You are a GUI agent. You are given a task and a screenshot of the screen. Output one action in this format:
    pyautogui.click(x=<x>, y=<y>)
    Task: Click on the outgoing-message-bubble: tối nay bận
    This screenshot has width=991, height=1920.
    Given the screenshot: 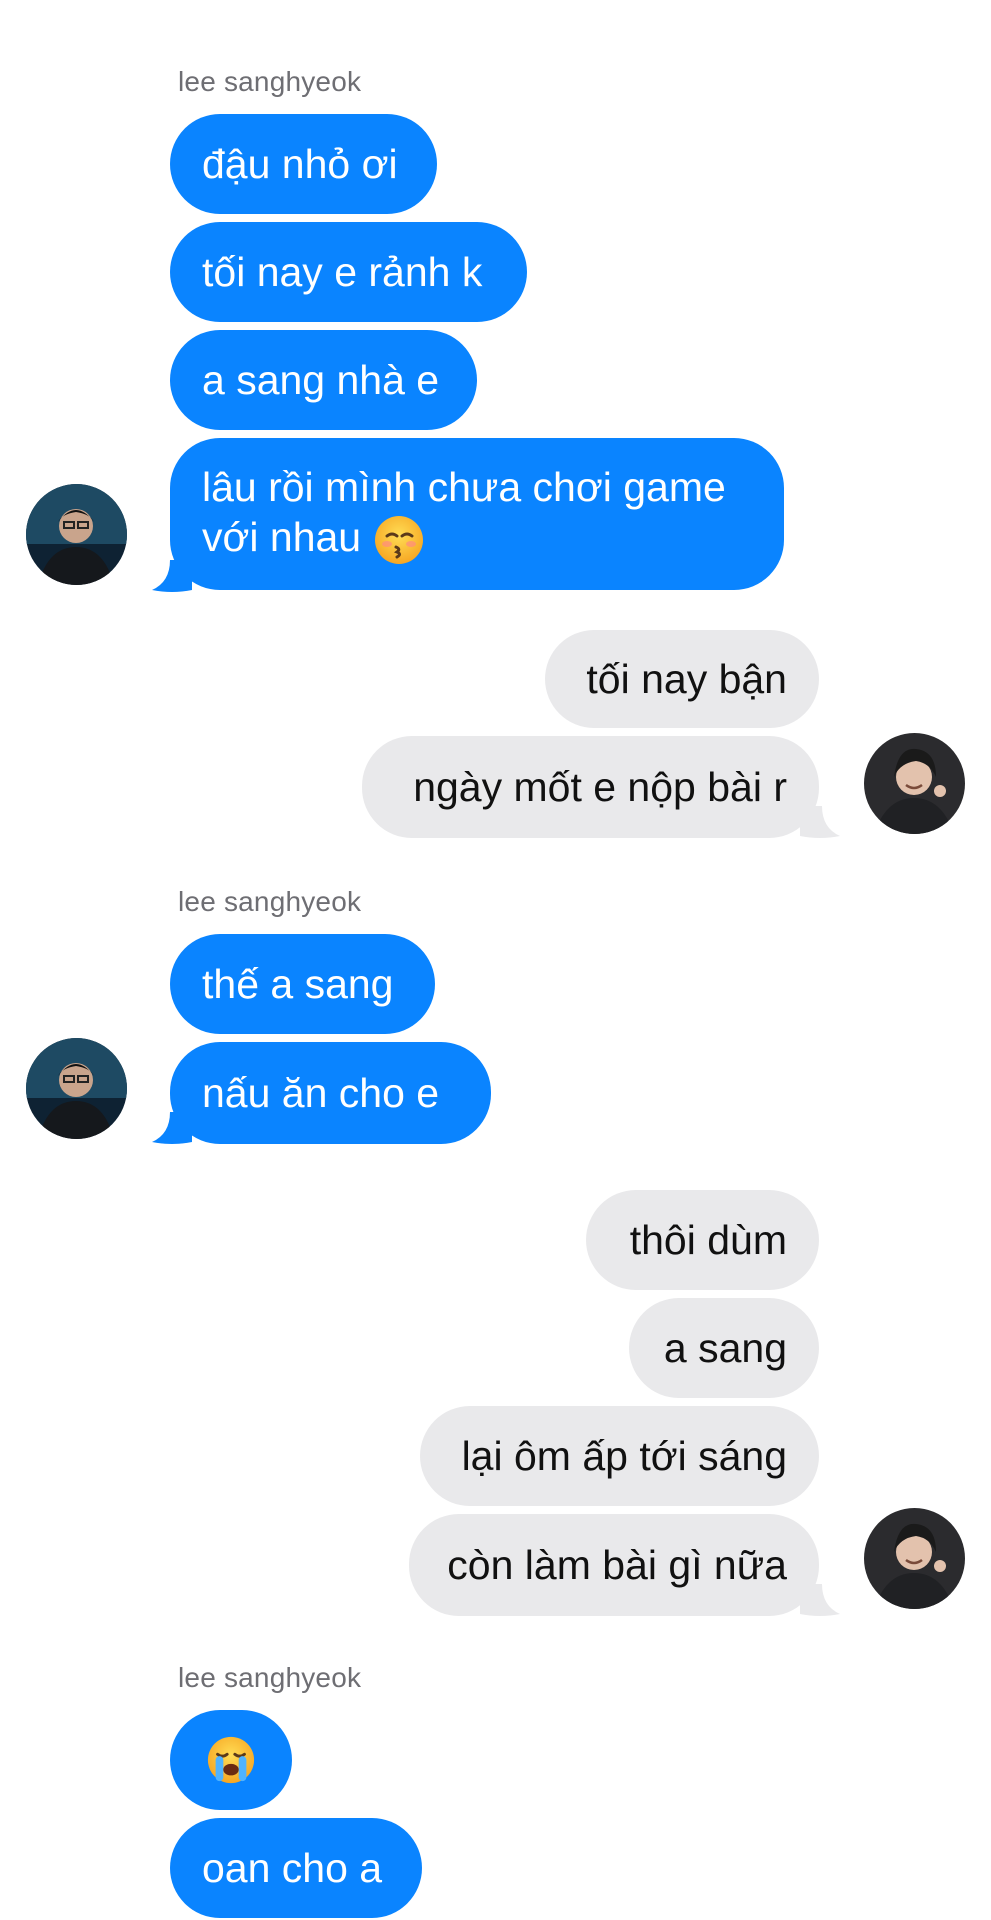 What is the action you would take?
    pyautogui.click(x=682, y=679)
    